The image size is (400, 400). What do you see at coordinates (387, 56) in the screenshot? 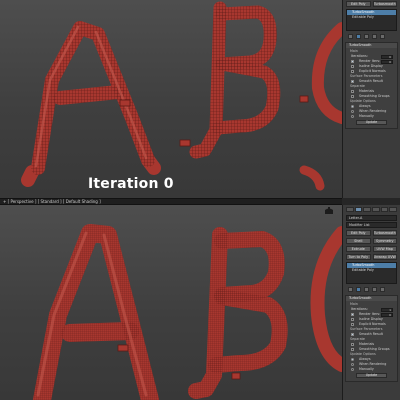
I see `iterations-spinner: 0` at bounding box center [387, 56].